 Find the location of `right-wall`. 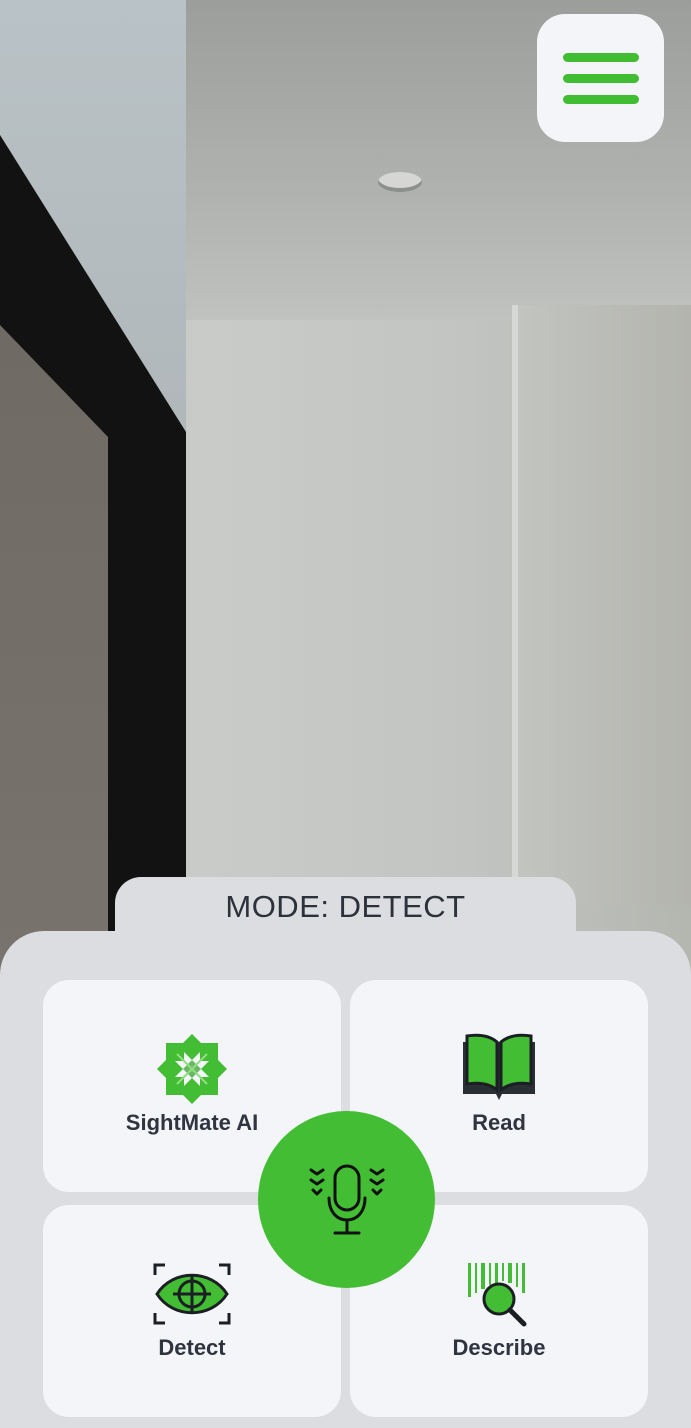

right-wall is located at coordinates (604, 605).